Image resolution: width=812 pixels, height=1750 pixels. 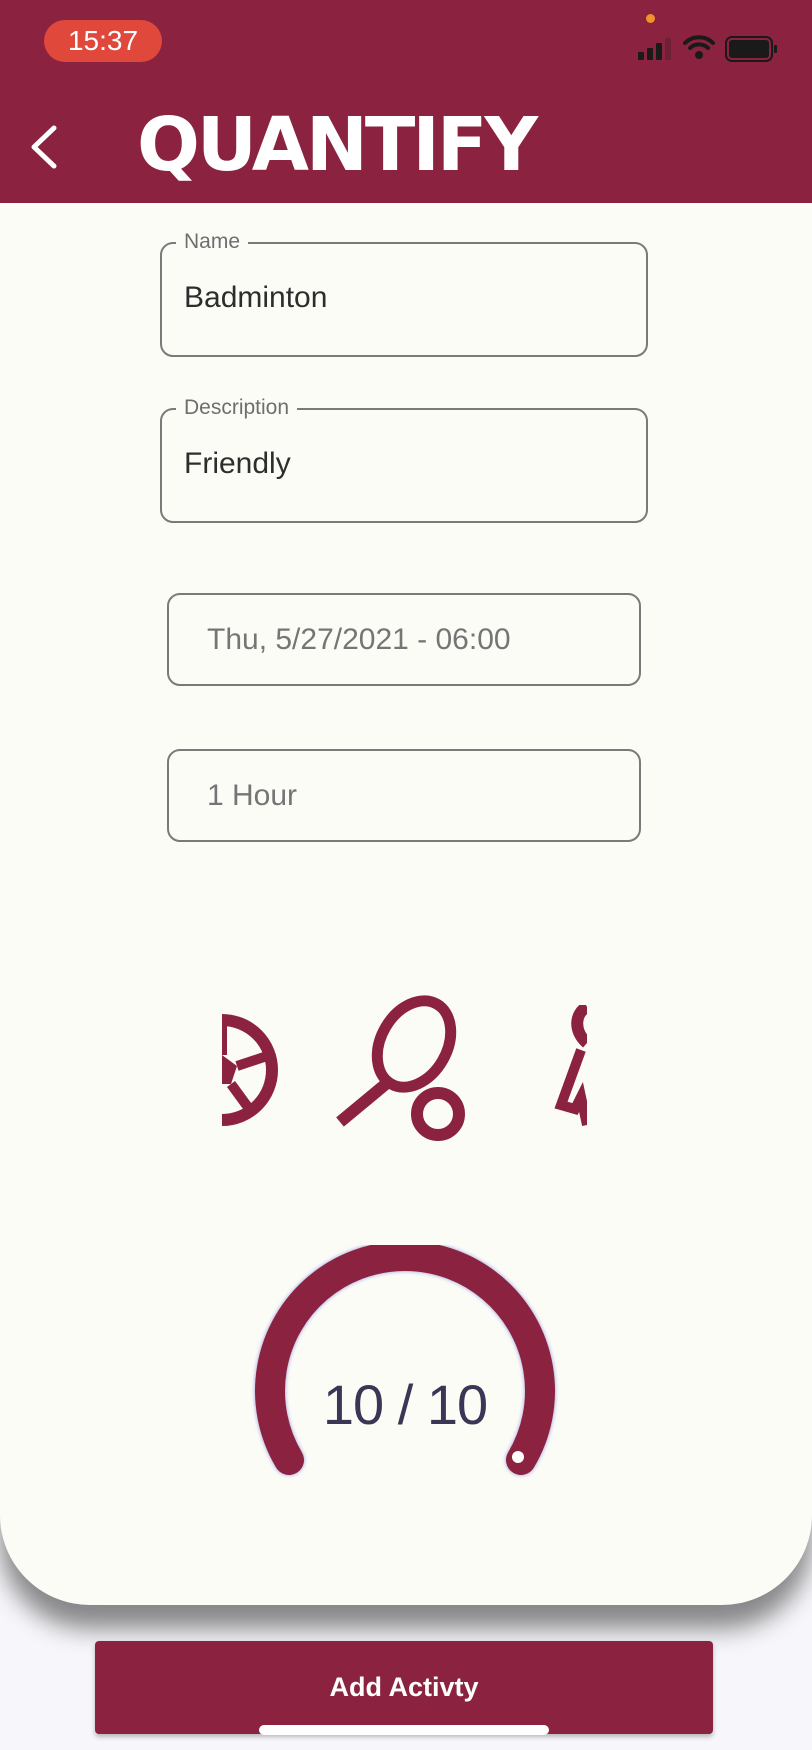 I want to click on badminton-racket-icon, so click(x=405, y=1070).